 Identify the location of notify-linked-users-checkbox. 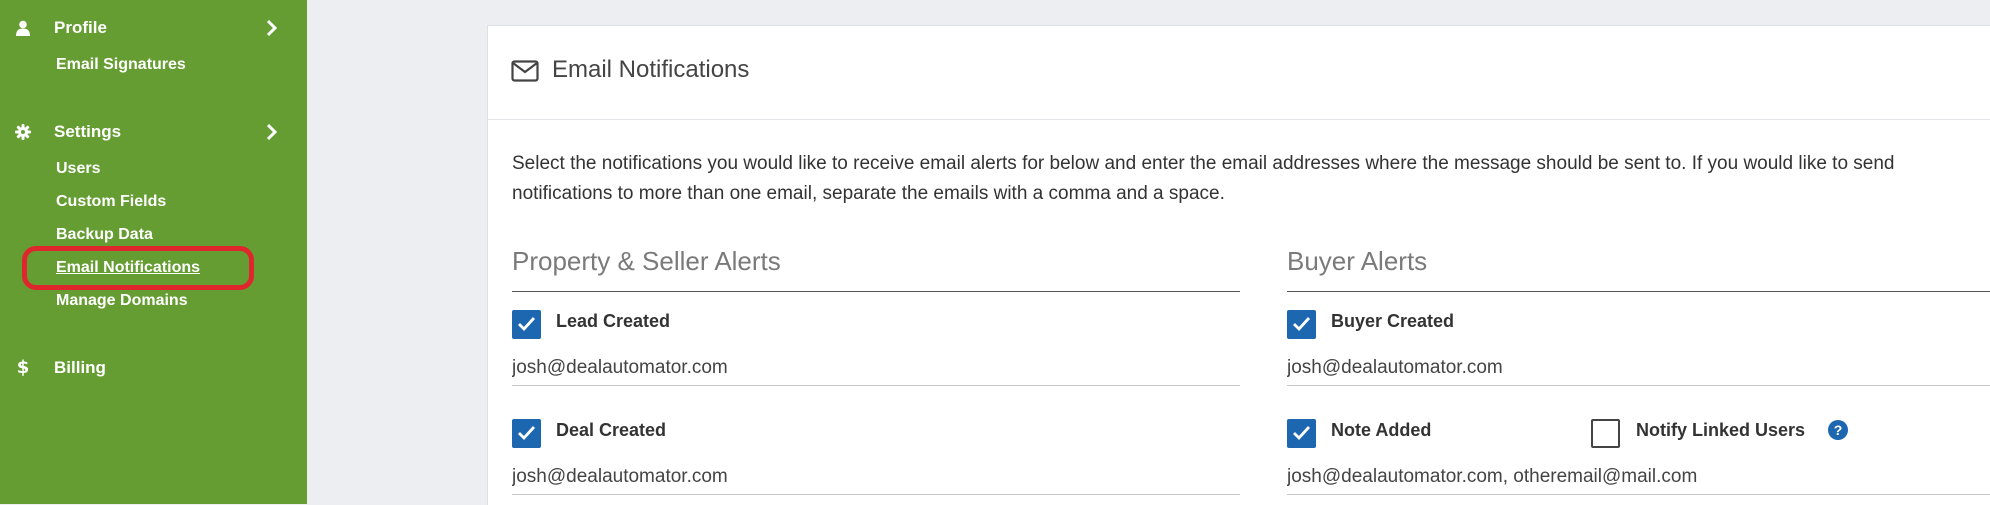
(1605, 433).